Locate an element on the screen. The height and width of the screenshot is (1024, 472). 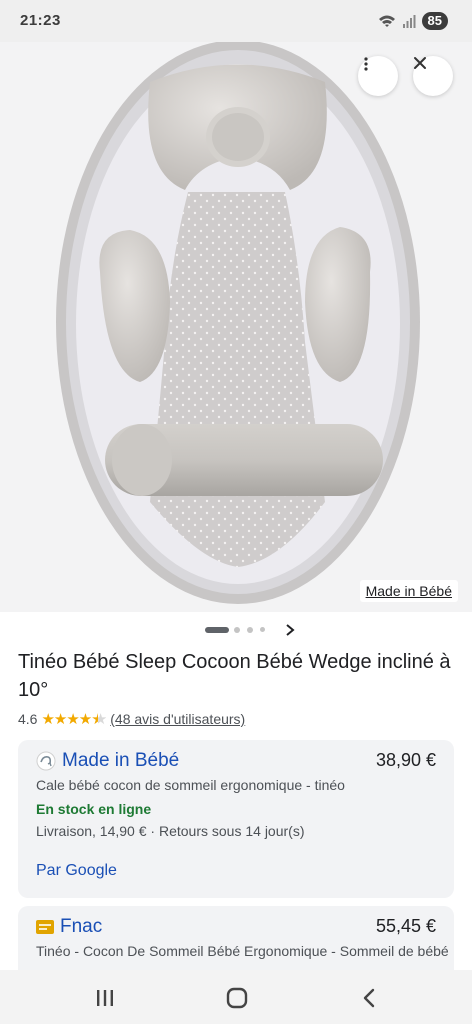
chevron-right-icon is located at coordinates (290, 630).